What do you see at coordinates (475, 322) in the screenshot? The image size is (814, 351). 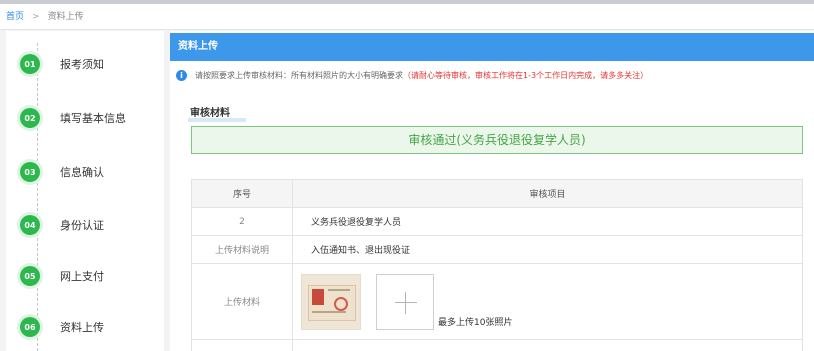 I see `upload-hint: 最多上传10张照片` at bounding box center [475, 322].